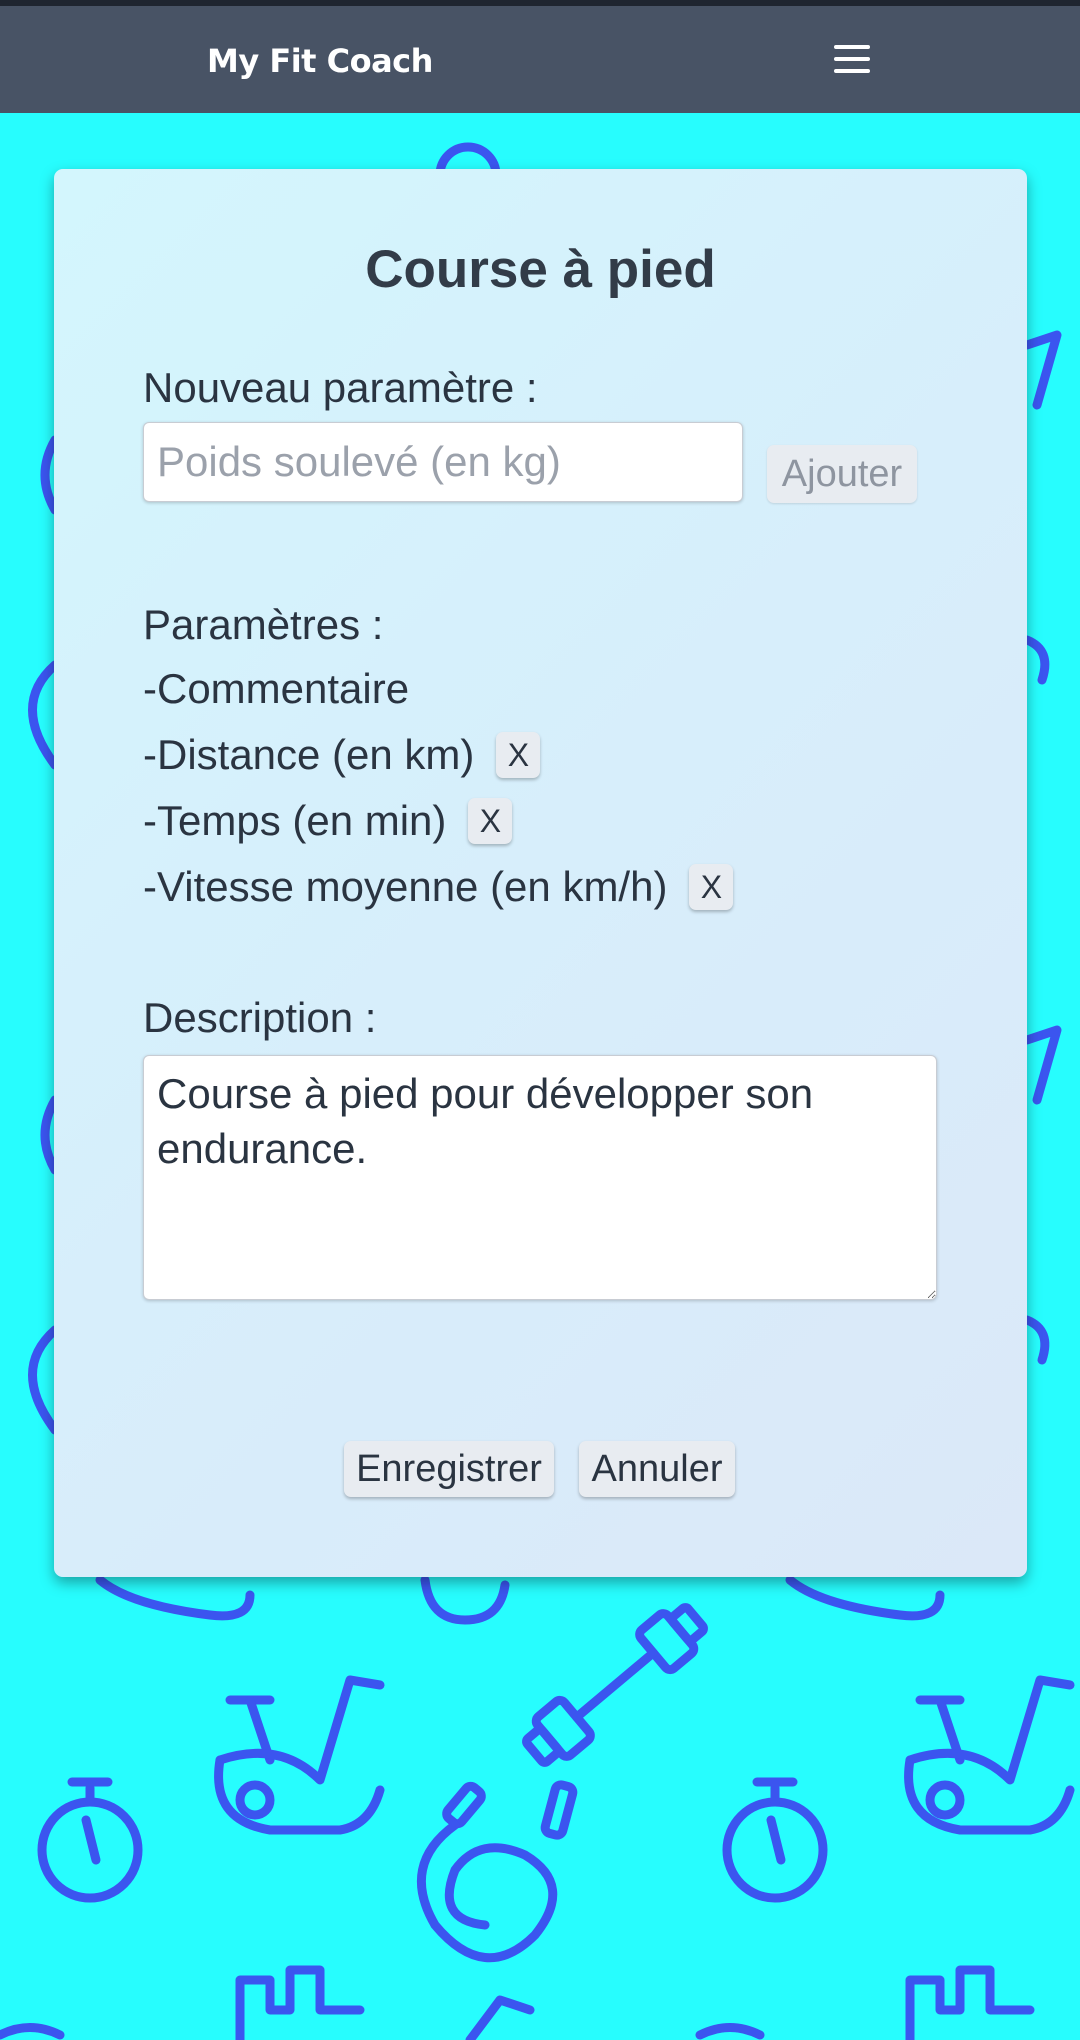  I want to click on brand-logo: My Fit Coach, so click(320, 61).